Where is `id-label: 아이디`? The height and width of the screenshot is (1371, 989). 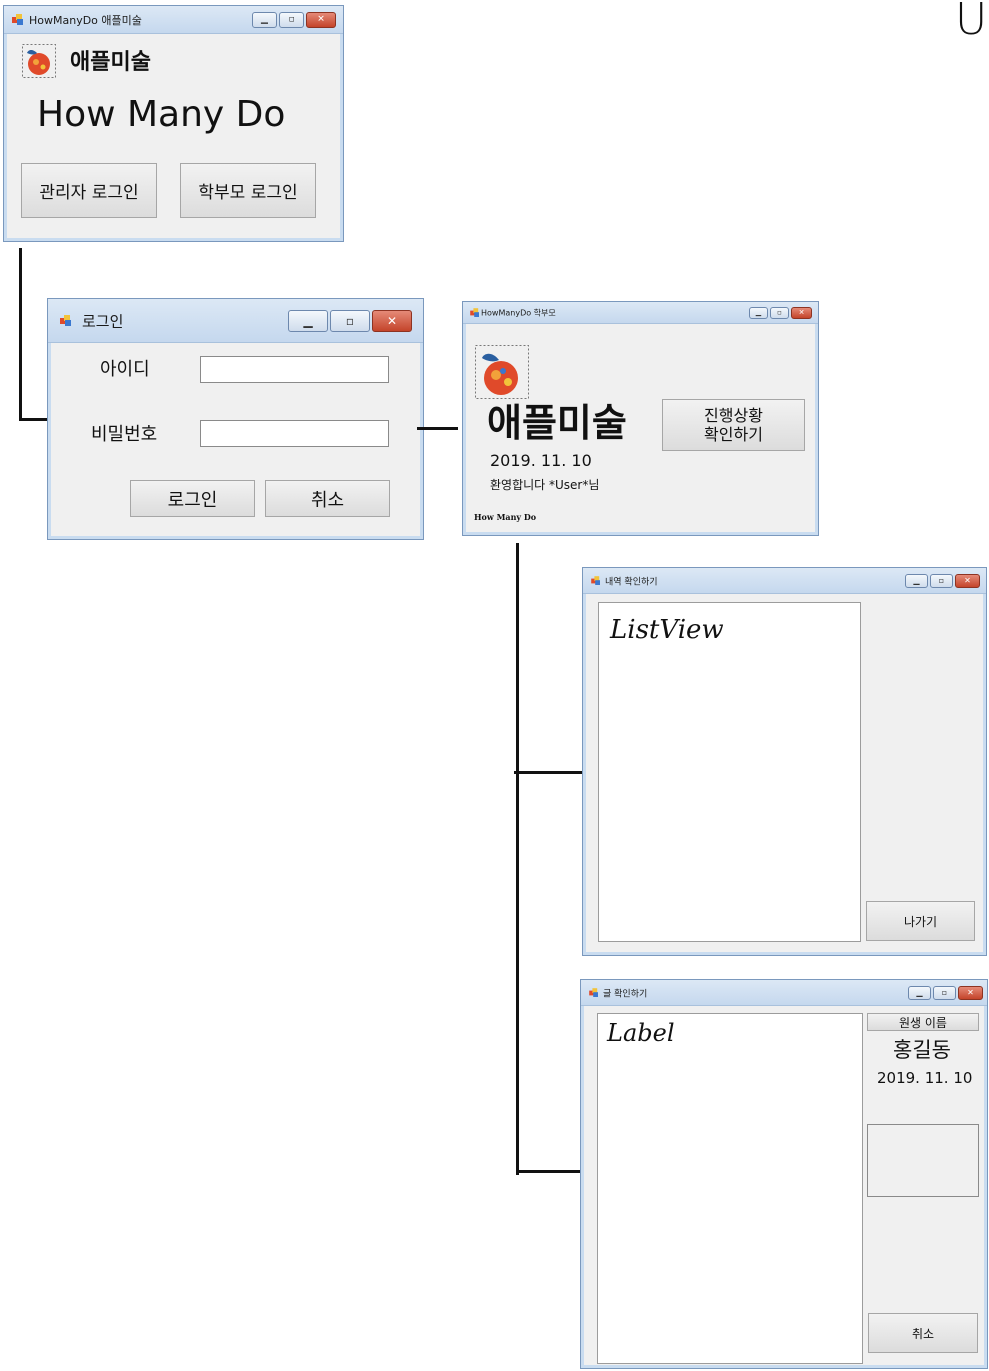 id-label: 아이디 is located at coordinates (125, 369).